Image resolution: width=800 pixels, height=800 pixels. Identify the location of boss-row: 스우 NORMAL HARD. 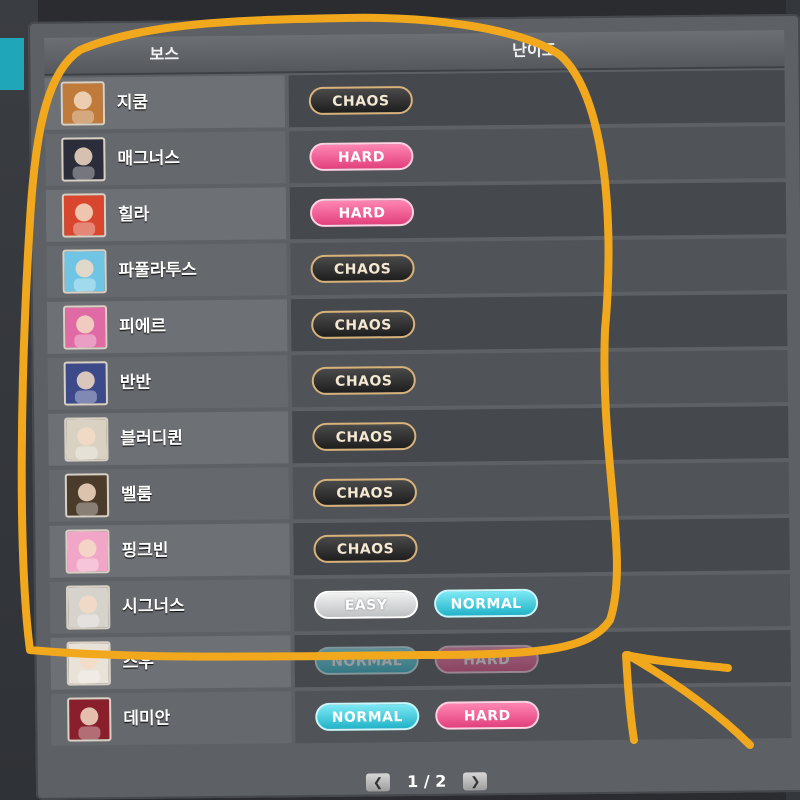
(420, 660).